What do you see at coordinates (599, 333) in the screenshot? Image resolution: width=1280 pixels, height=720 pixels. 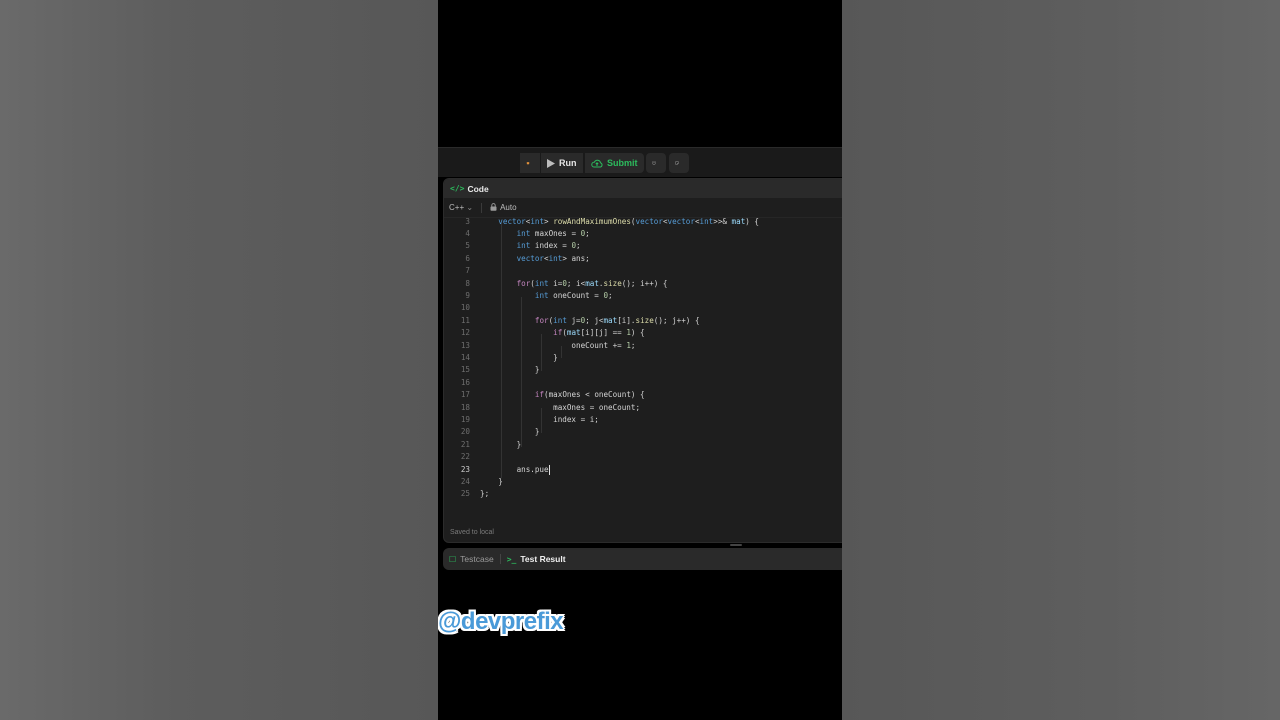 I see `code-text: if(mat[i][j] == 1) {` at bounding box center [599, 333].